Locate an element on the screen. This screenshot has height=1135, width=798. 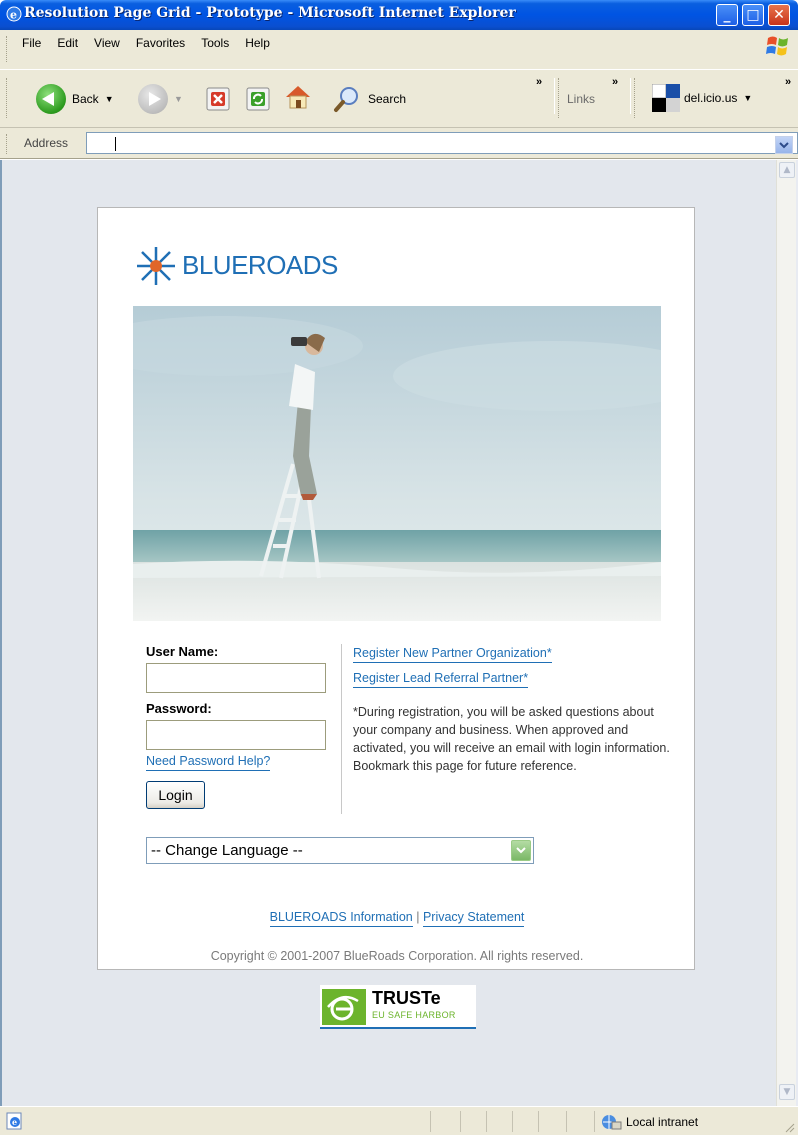
stop-icon is located at coordinates (218, 99).